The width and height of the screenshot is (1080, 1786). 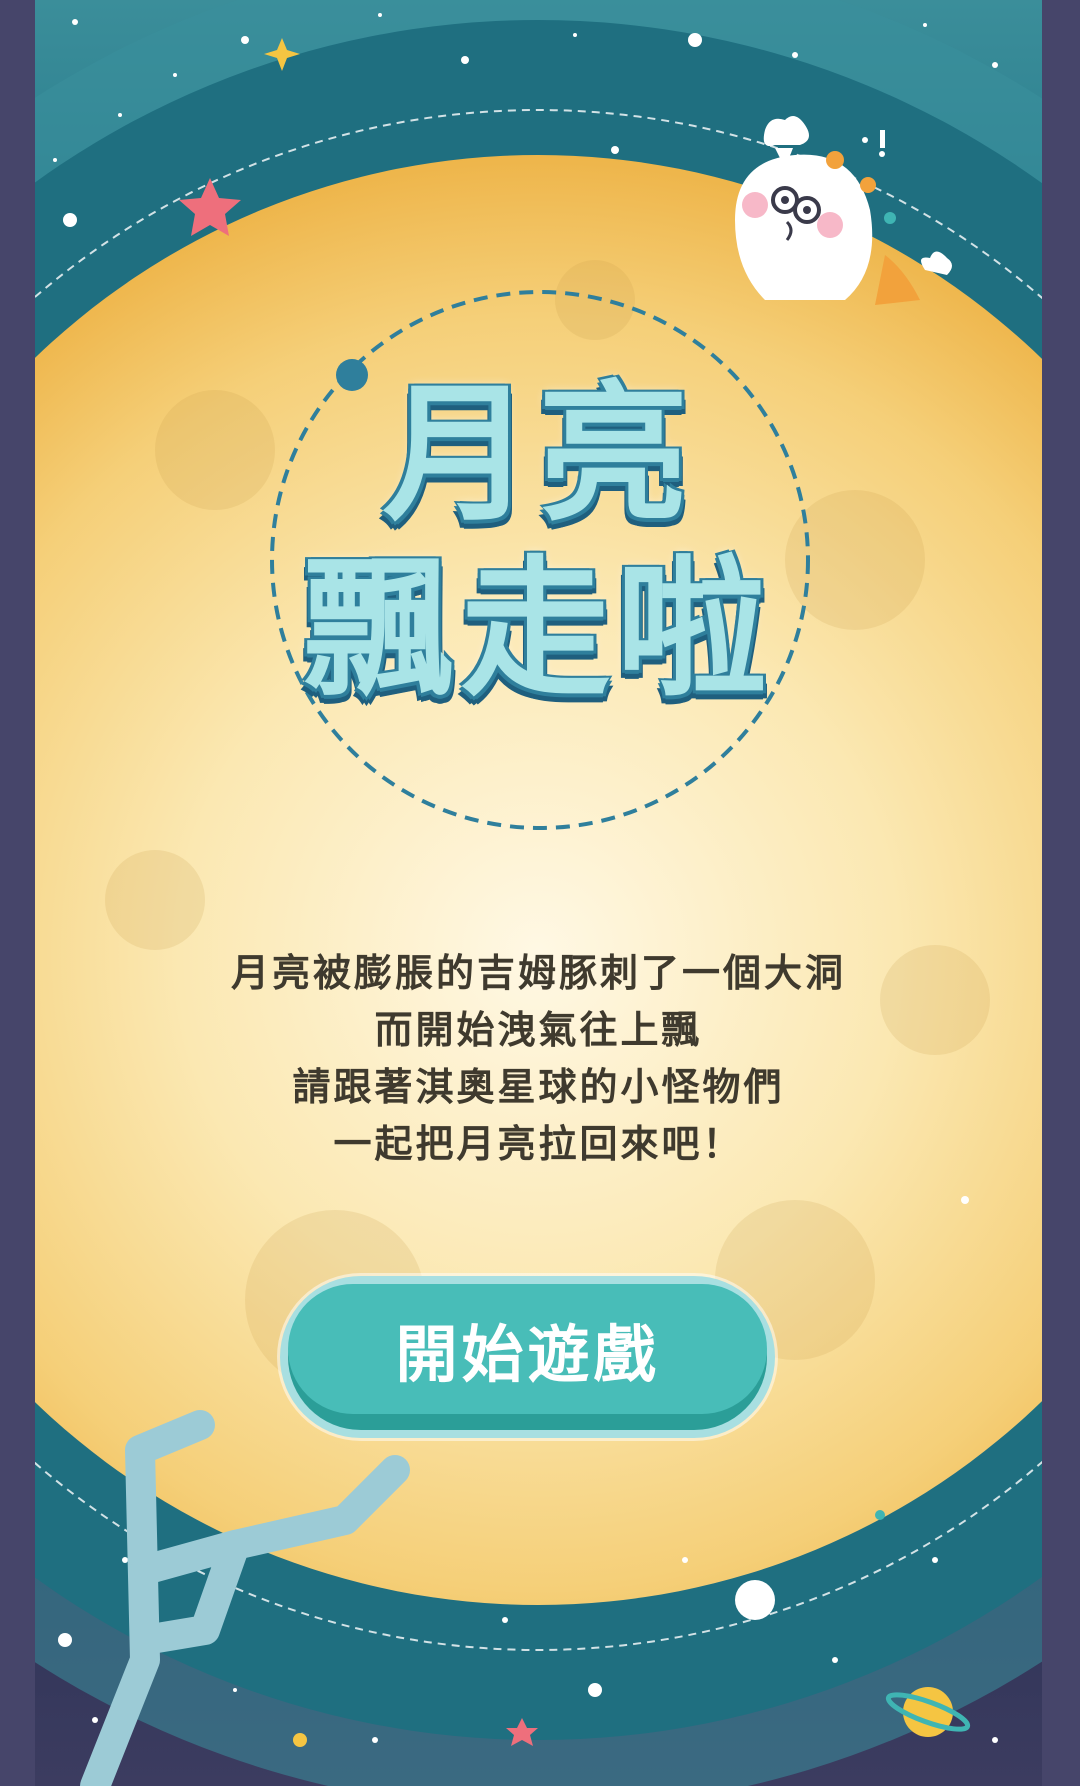 What do you see at coordinates (538, 1144) in the screenshot?
I see `description-line: 一起把月亮拉回來吧！` at bounding box center [538, 1144].